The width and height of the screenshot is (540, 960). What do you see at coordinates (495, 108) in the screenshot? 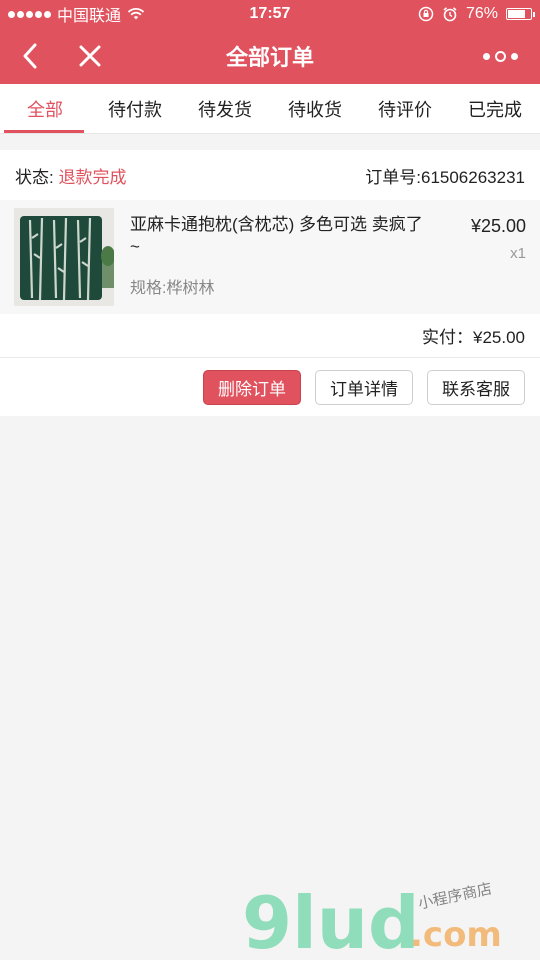
I see `tab-completed: 已完成` at bounding box center [495, 108].